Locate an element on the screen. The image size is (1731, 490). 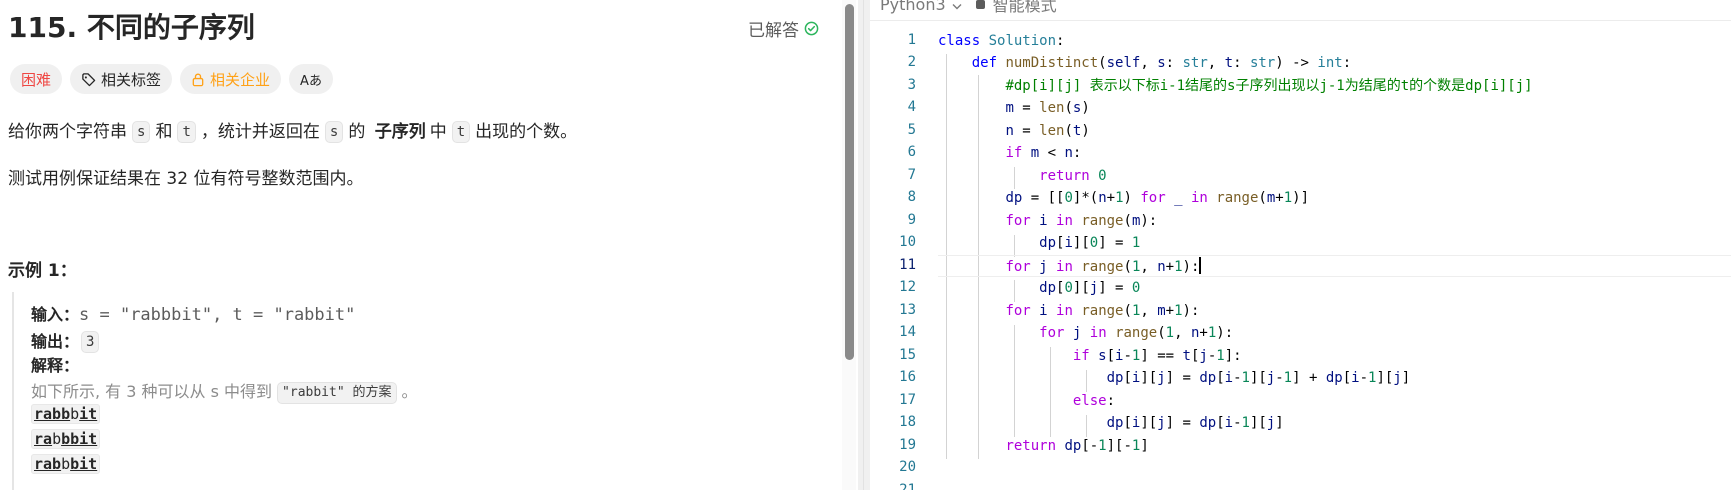
match-line-2: rabbbit is located at coordinates (66, 439).